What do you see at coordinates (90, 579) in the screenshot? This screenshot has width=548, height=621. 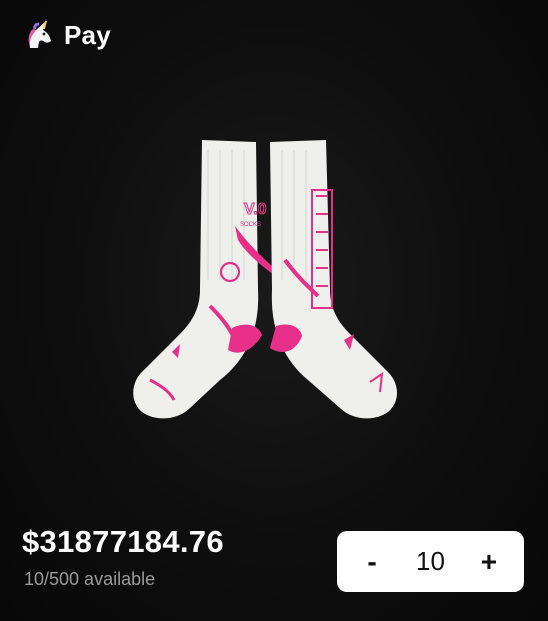 I see `availability-text: 10/500 available` at bounding box center [90, 579].